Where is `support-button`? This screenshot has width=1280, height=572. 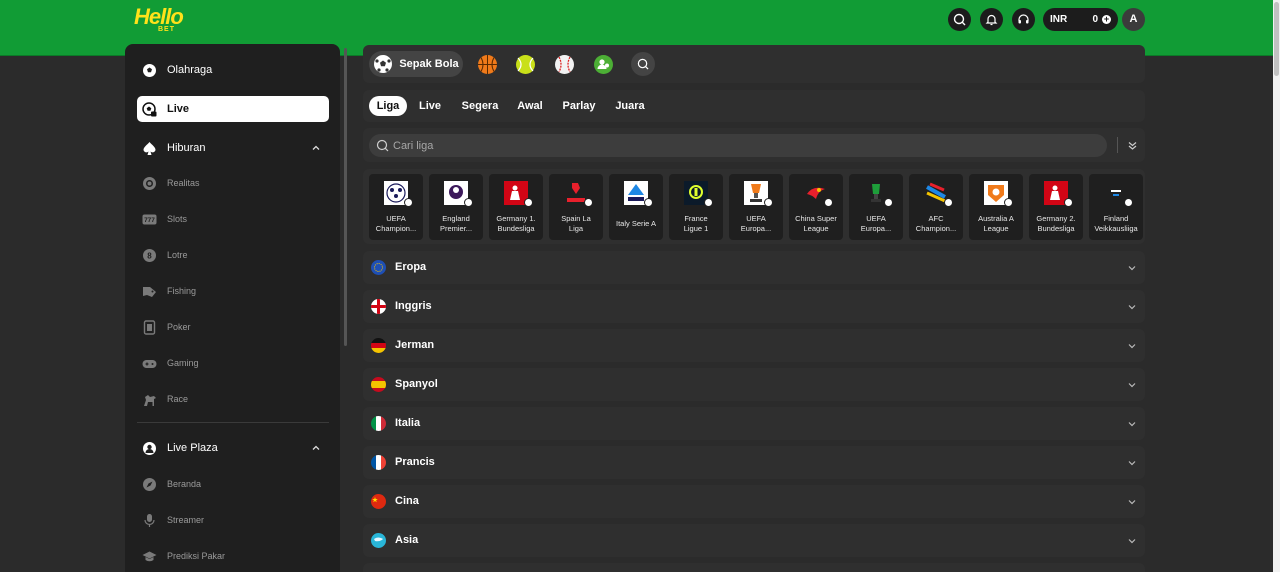 support-button is located at coordinates (1023, 19).